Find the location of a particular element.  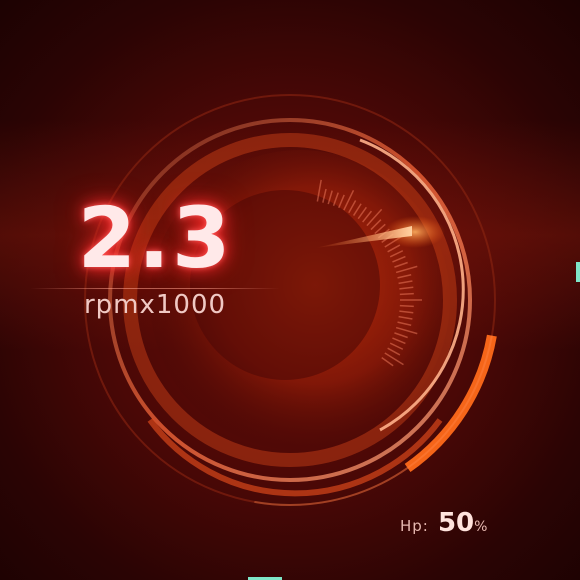

right-edge-marker is located at coordinates (578, 272).